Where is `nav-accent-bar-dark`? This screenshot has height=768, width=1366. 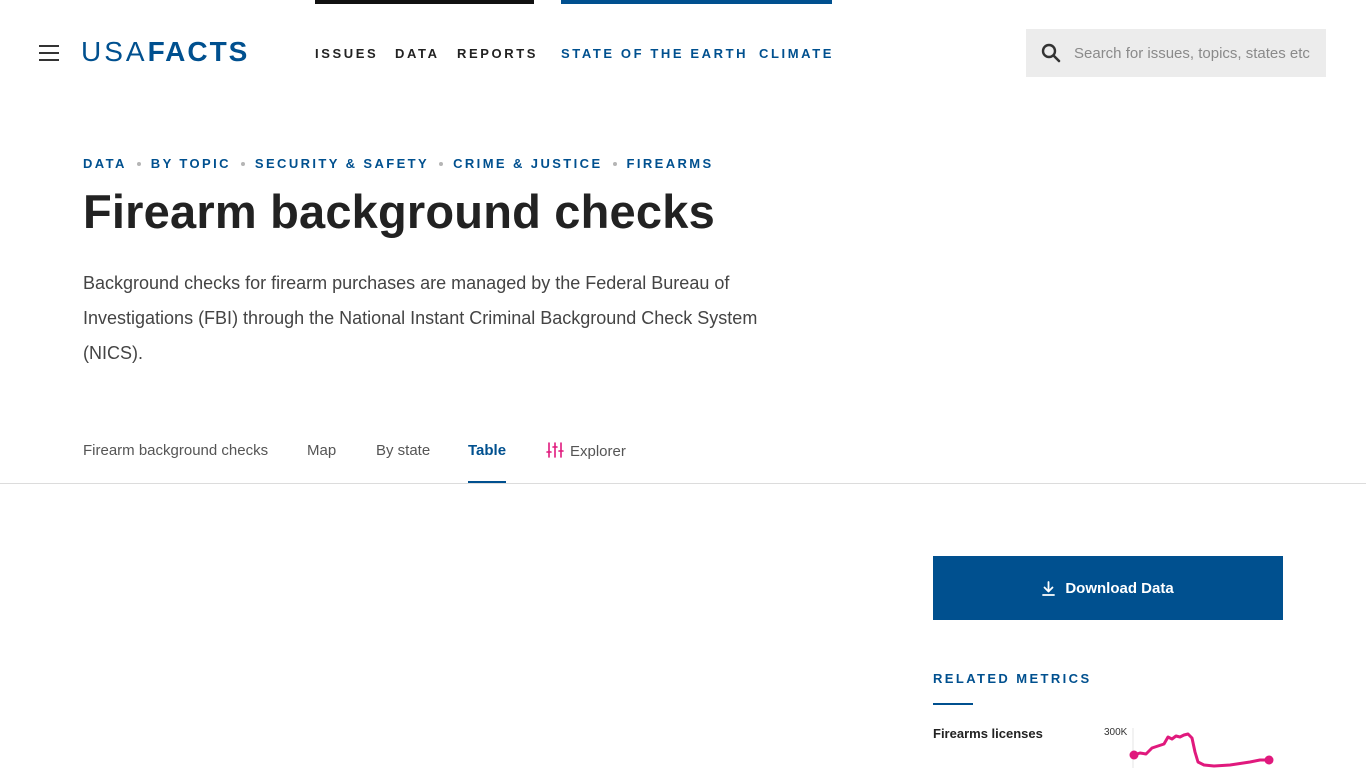 nav-accent-bar-dark is located at coordinates (424, 2).